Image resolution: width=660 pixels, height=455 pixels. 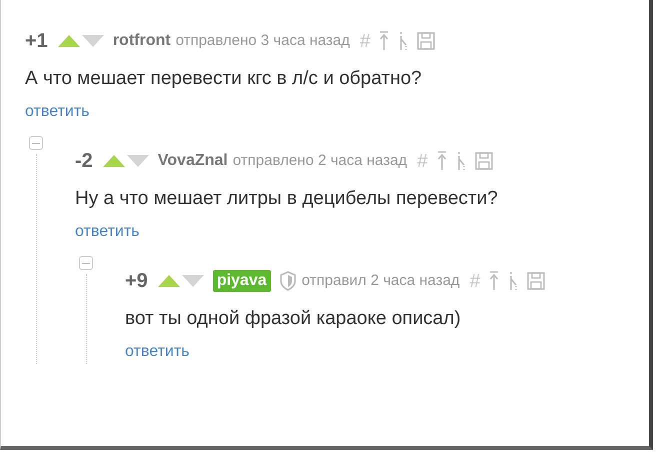 What do you see at coordinates (224, 79) in the screenshot?
I see `comment-text: А что мешает перевести кгс в л/с и обратно?` at bounding box center [224, 79].